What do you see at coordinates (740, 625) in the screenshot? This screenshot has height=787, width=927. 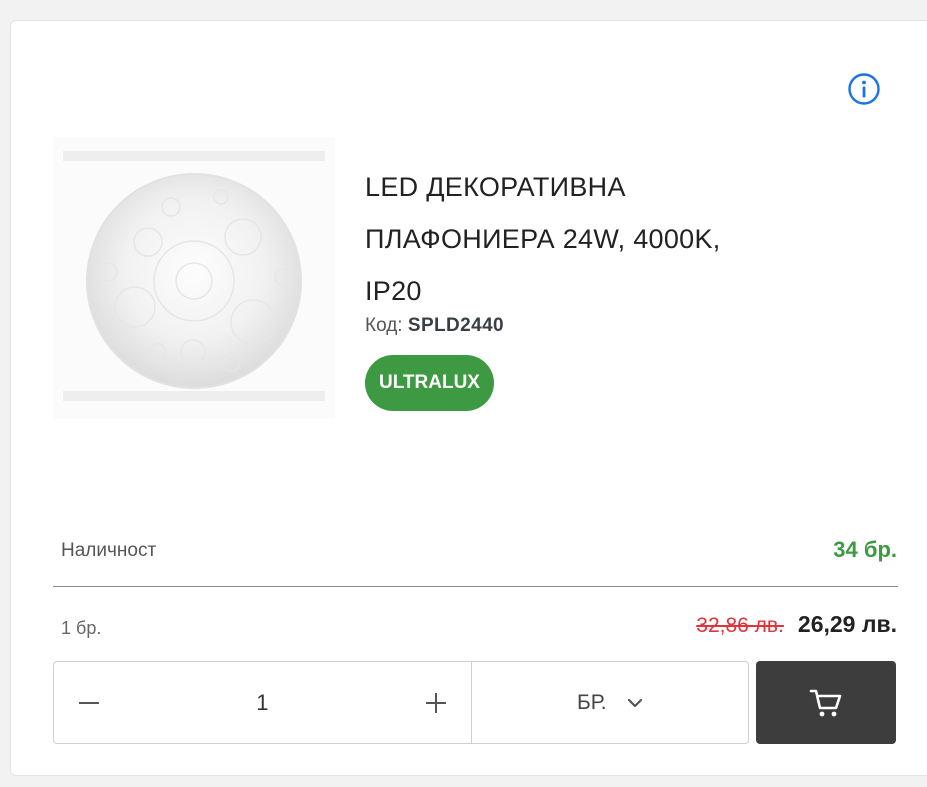 I see `old-price: 32,86 лв.` at bounding box center [740, 625].